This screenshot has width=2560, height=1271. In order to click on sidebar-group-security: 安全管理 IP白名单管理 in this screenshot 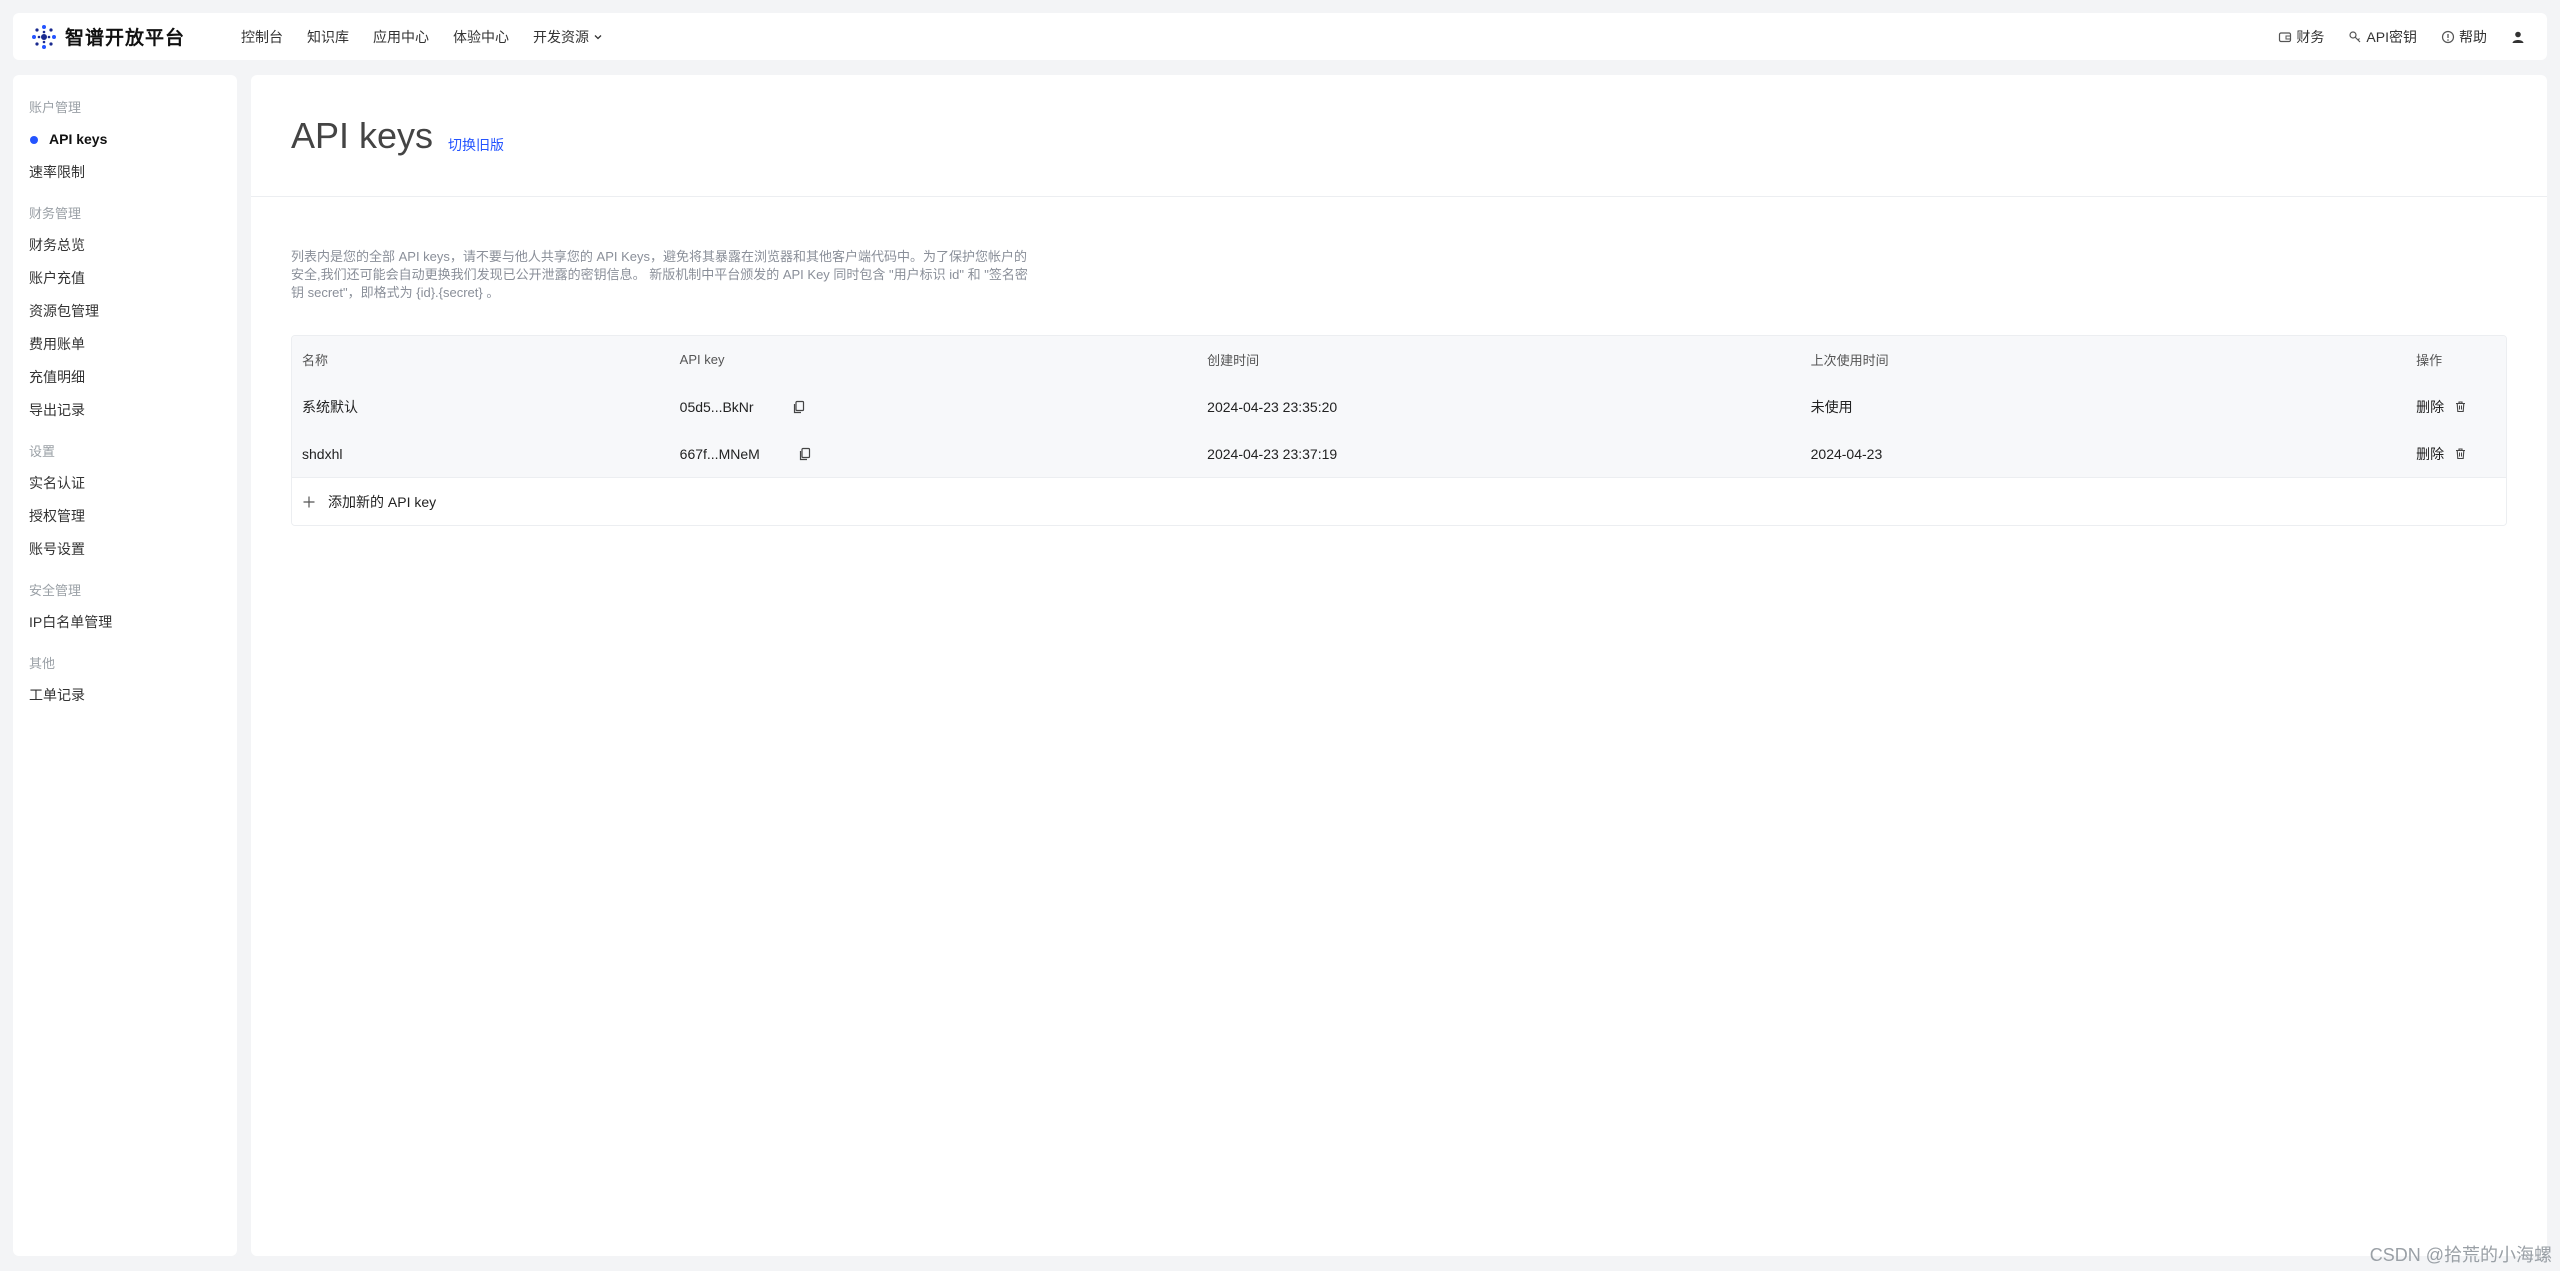, I will do `click(125, 609)`.